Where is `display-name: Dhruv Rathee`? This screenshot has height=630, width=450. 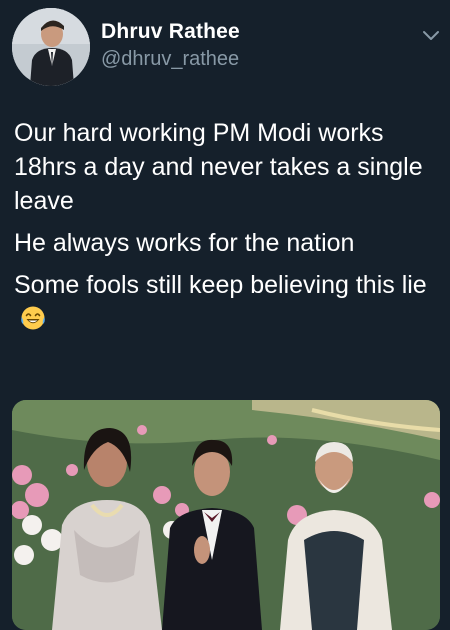
display-name: Dhruv Rathee is located at coordinates (170, 32).